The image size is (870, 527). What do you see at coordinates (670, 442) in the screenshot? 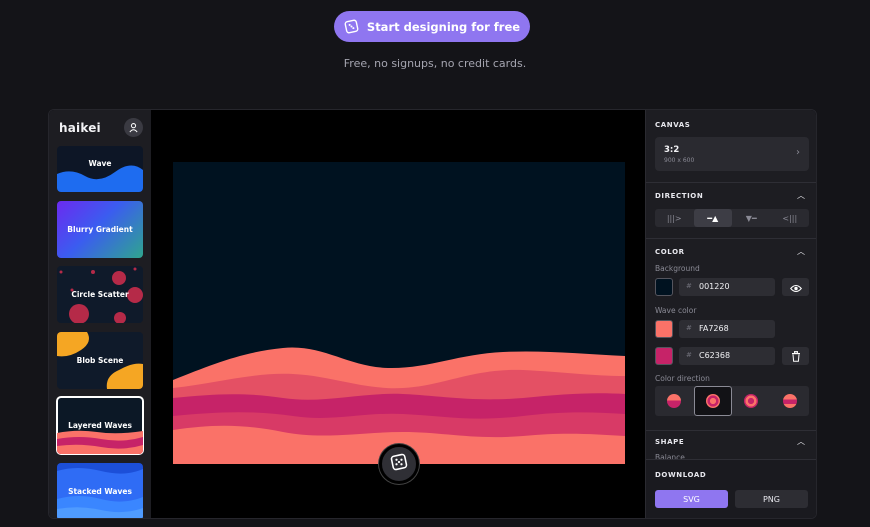
I see `shape-section-title: SHAPE` at bounding box center [670, 442].